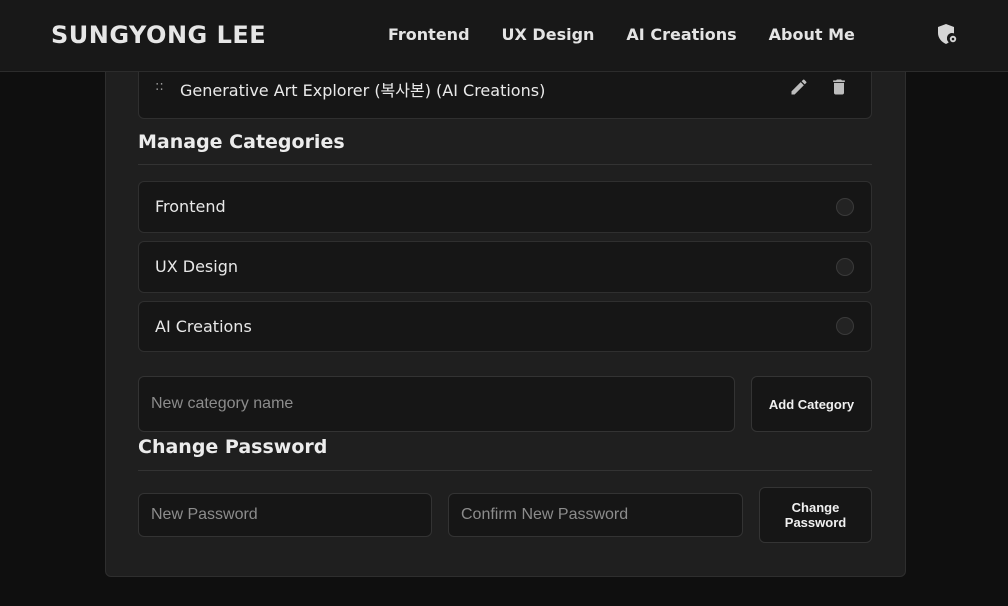 The height and width of the screenshot is (606, 1008). What do you see at coordinates (241, 142) in the screenshot?
I see `manage-categories-heading: Manage Categories` at bounding box center [241, 142].